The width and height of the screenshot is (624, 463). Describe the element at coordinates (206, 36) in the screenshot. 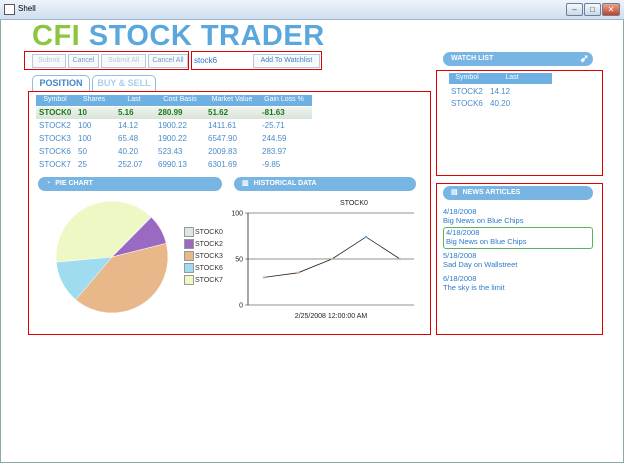

I see `logo-stock-trader: STOCK TRADER` at that location.